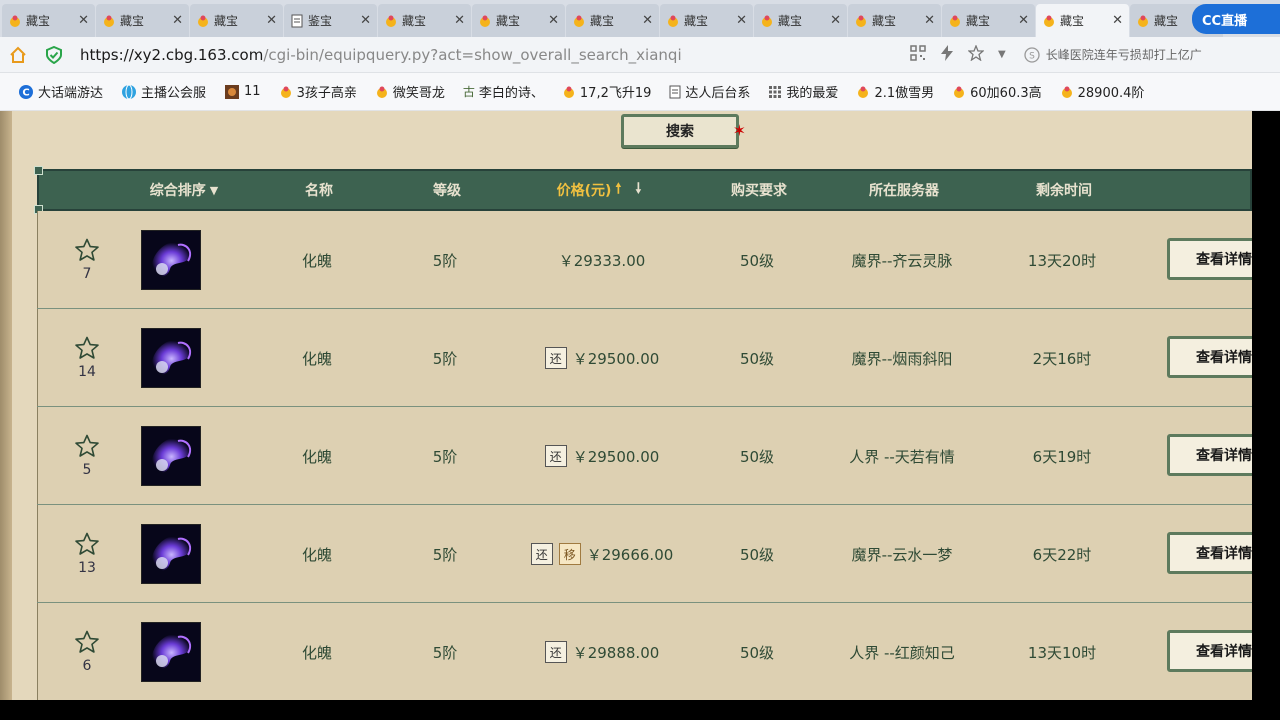 The image size is (1280, 720). What do you see at coordinates (87, 358) in the screenshot?
I see `favorite-toggle: 14` at bounding box center [87, 358].